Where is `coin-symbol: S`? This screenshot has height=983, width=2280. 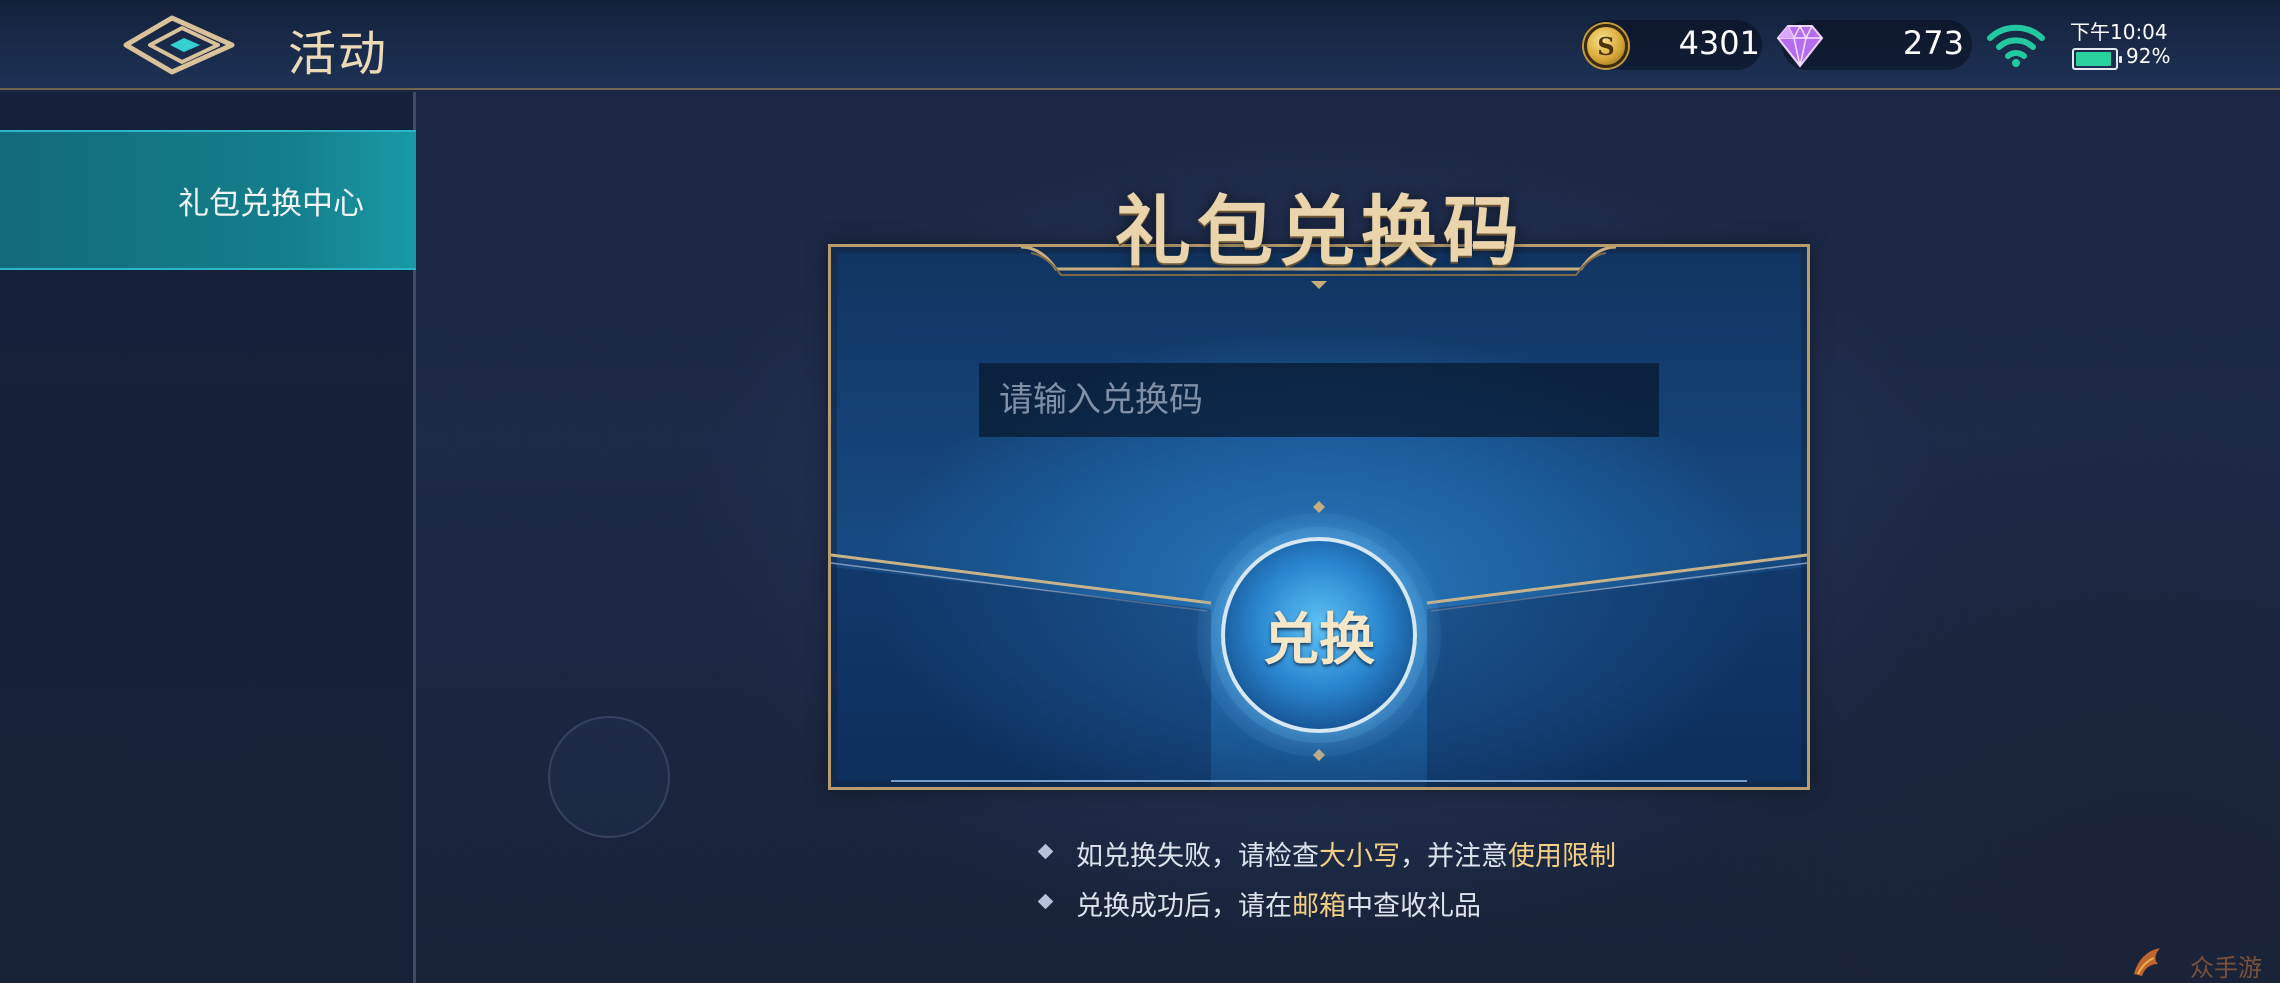 coin-symbol: S is located at coordinates (1606, 46).